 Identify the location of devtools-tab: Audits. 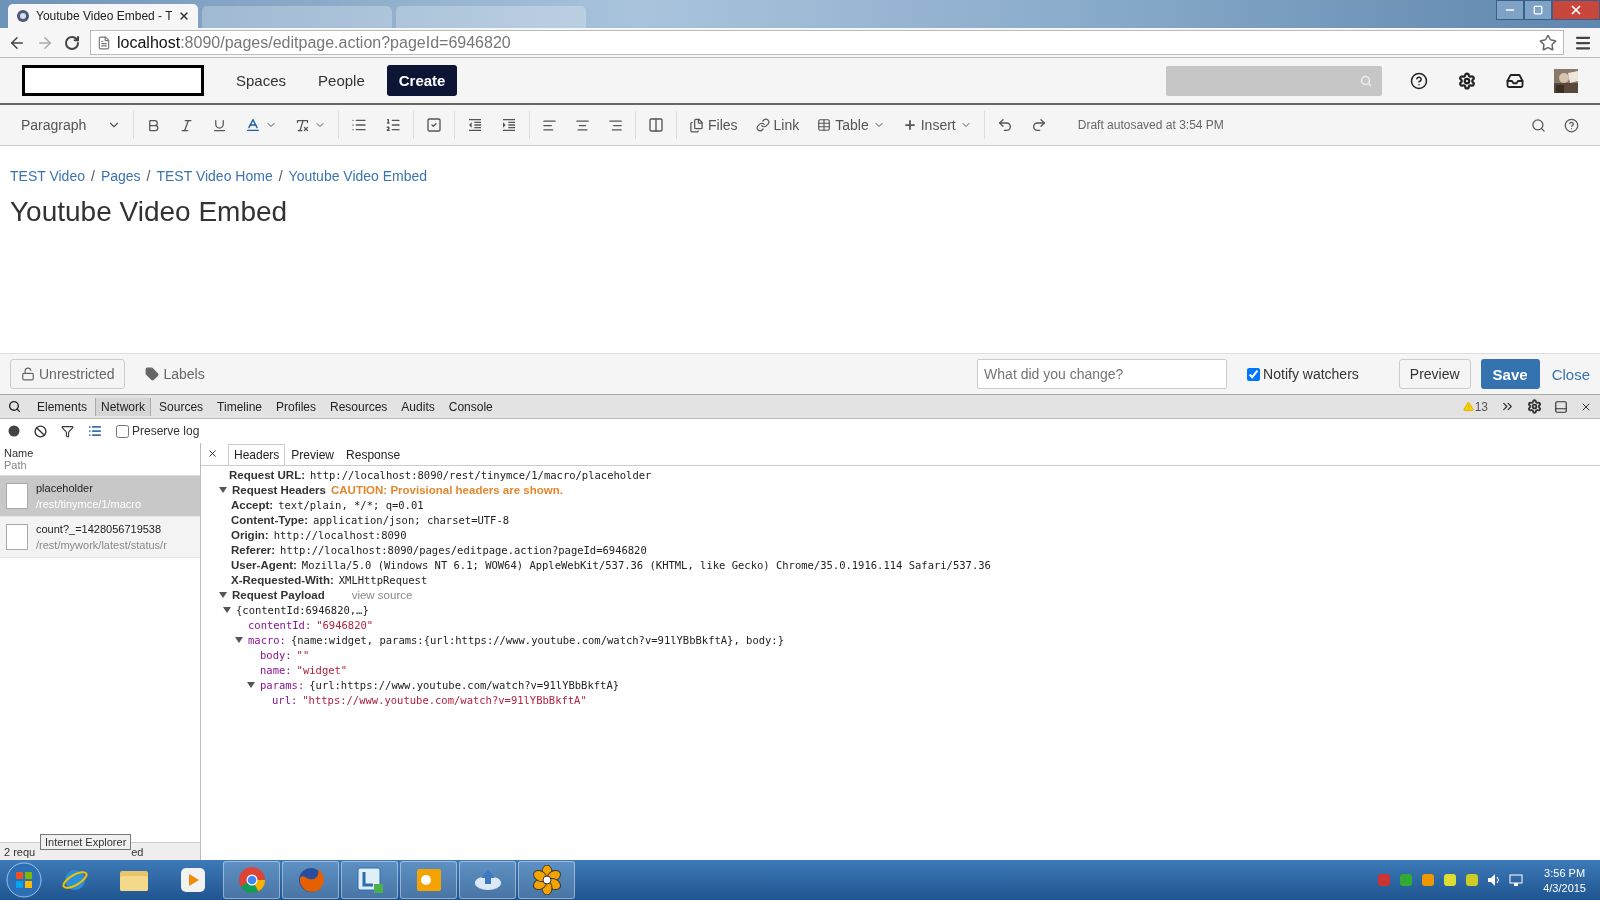
(418, 406).